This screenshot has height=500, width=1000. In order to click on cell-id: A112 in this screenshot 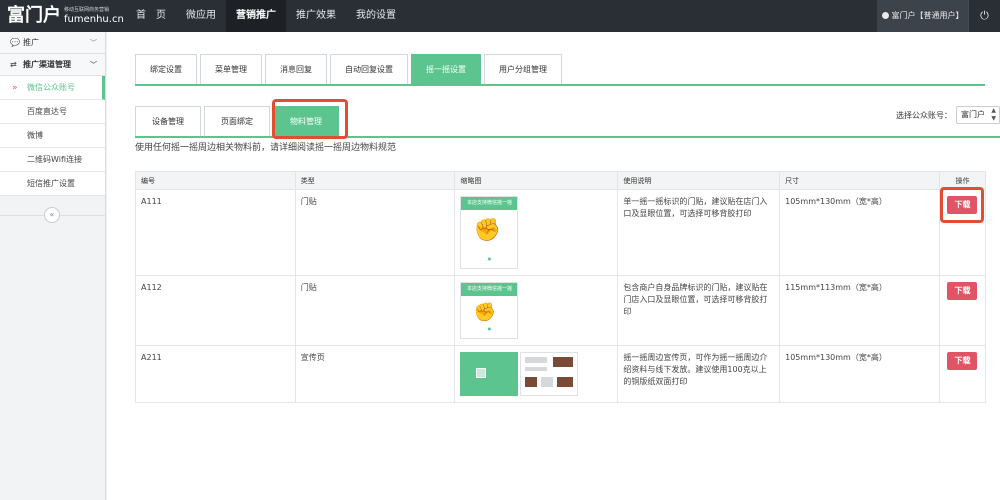, I will do `click(215, 310)`.